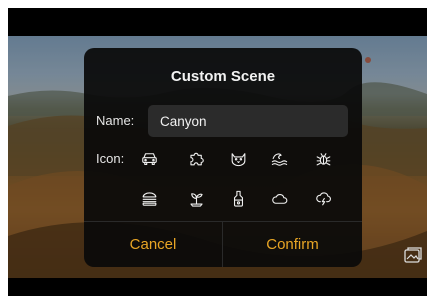 Image resolution: width=427 pixels, height=300 pixels. I want to click on burger-icon, so click(149, 198).